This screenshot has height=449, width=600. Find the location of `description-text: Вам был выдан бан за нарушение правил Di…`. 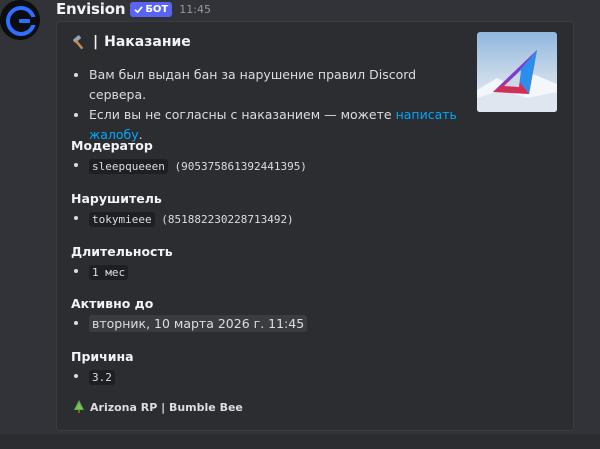

description-text: Вам был выдан бан за нарушение правил Di… is located at coordinates (253, 84).